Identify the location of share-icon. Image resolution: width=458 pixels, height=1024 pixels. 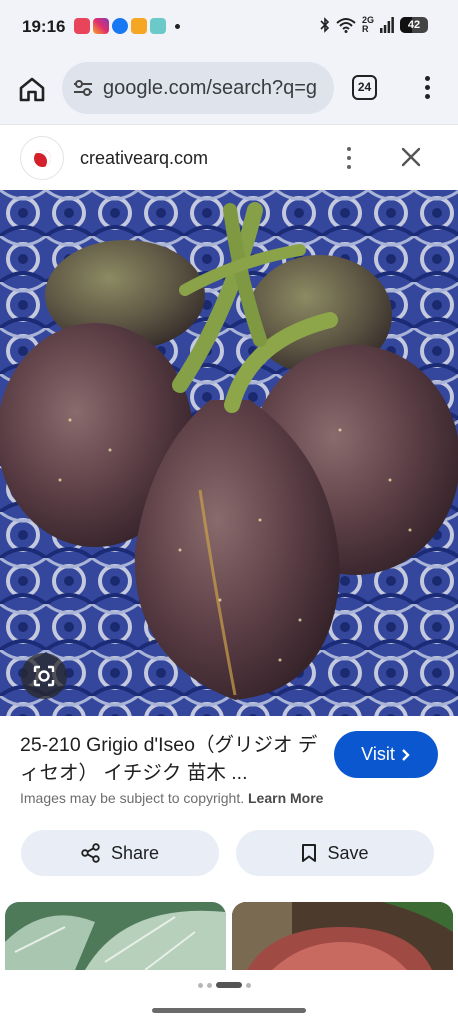
(90, 853).